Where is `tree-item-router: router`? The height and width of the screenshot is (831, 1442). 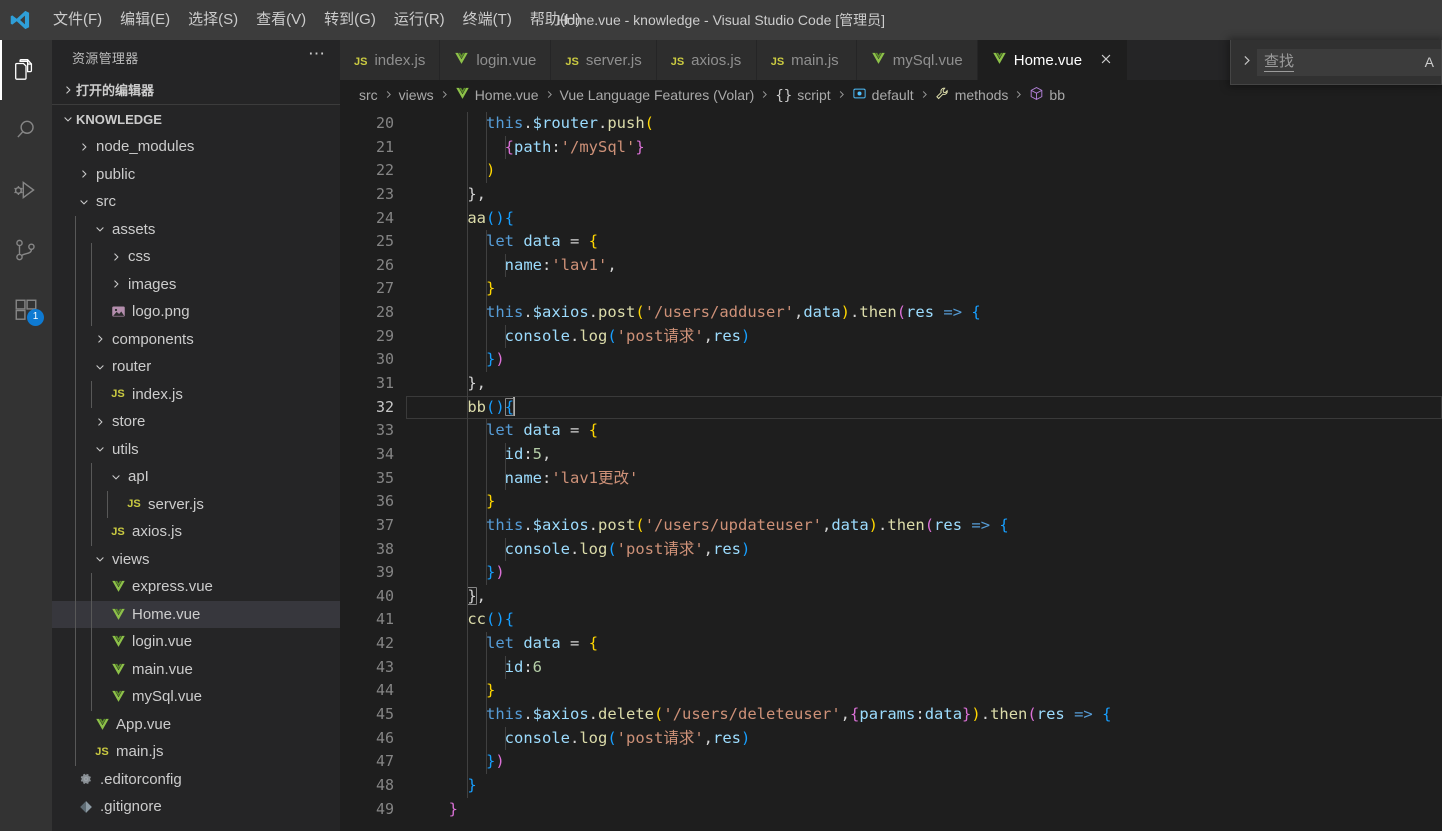
tree-item-router: router is located at coordinates (196, 367).